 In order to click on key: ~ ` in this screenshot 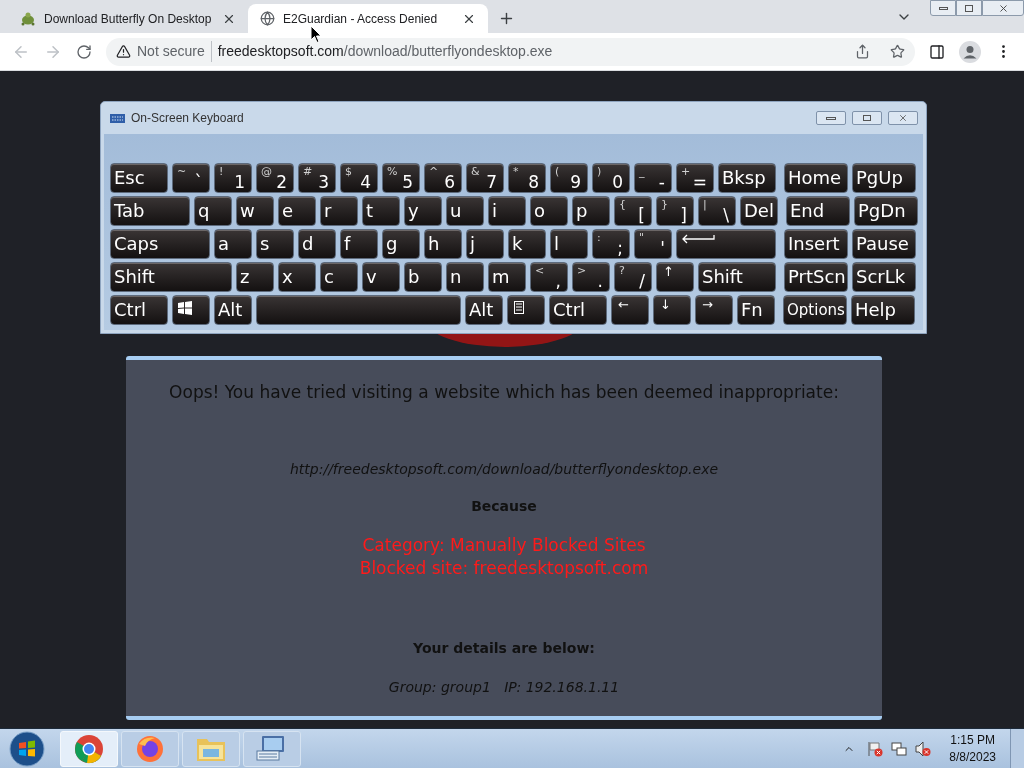, I will do `click(191, 178)`.